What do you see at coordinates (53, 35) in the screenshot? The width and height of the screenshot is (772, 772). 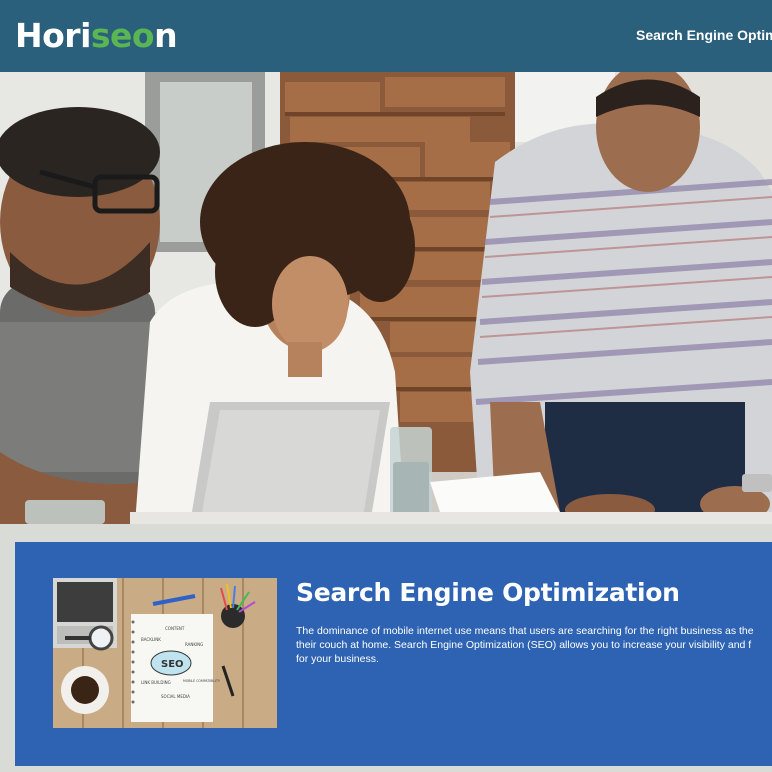 I see `logo-prefix: Hori` at bounding box center [53, 35].